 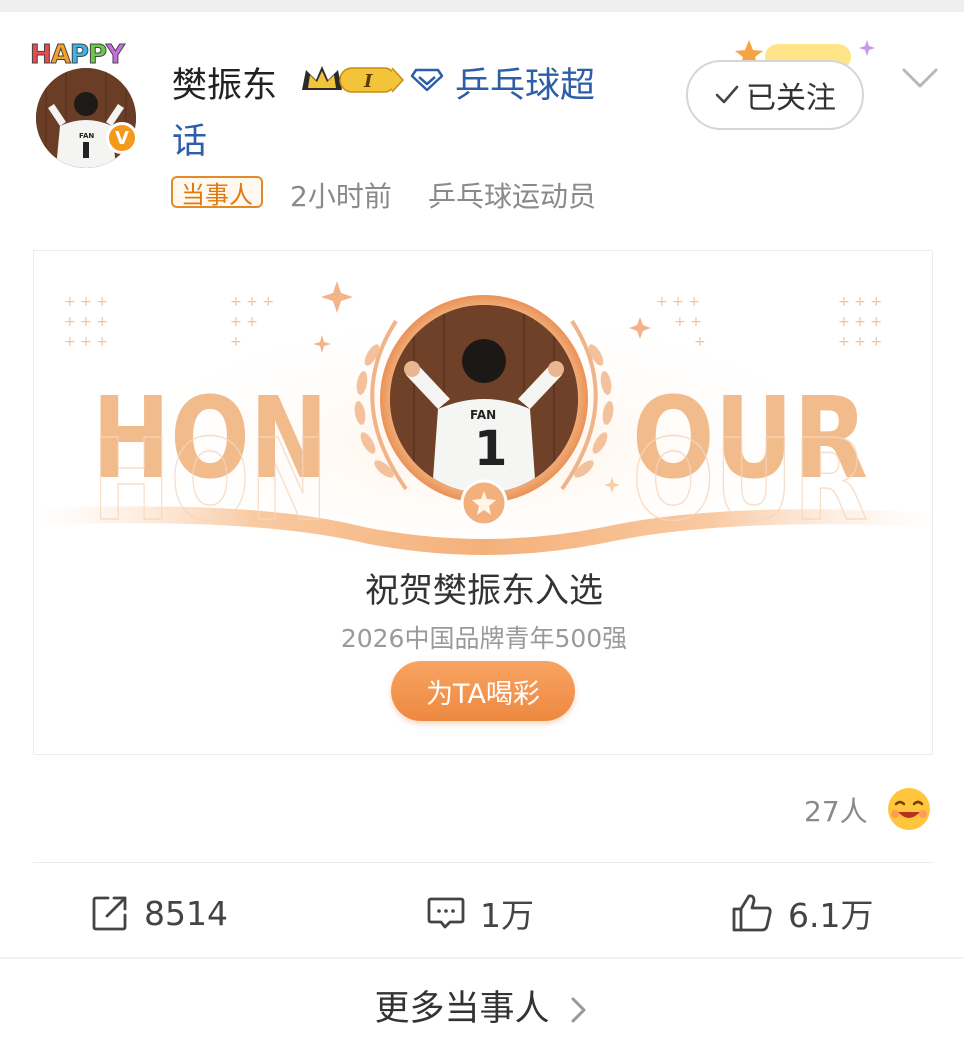 What do you see at coordinates (462, 1009) in the screenshot?
I see `more-participants-label: 更多当事人` at bounding box center [462, 1009].